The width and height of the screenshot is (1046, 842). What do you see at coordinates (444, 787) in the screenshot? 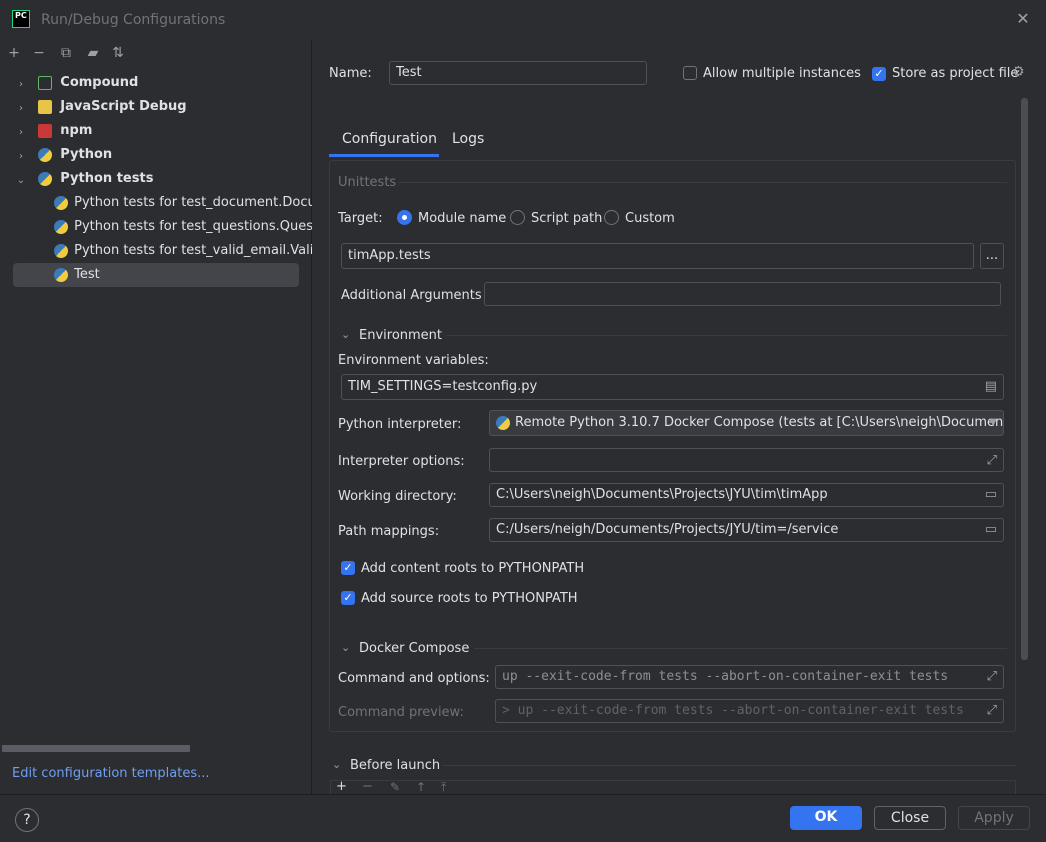
I see `move-top-icon: ⤒` at bounding box center [444, 787].